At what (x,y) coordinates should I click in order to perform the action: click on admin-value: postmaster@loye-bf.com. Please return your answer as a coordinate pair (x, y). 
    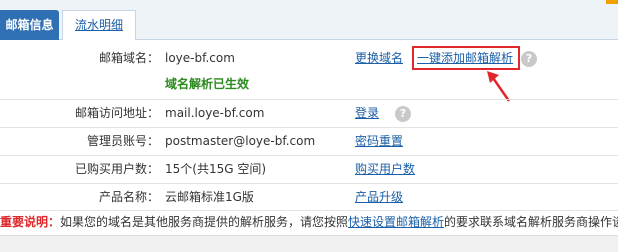
    Looking at the image, I should click on (240, 141).